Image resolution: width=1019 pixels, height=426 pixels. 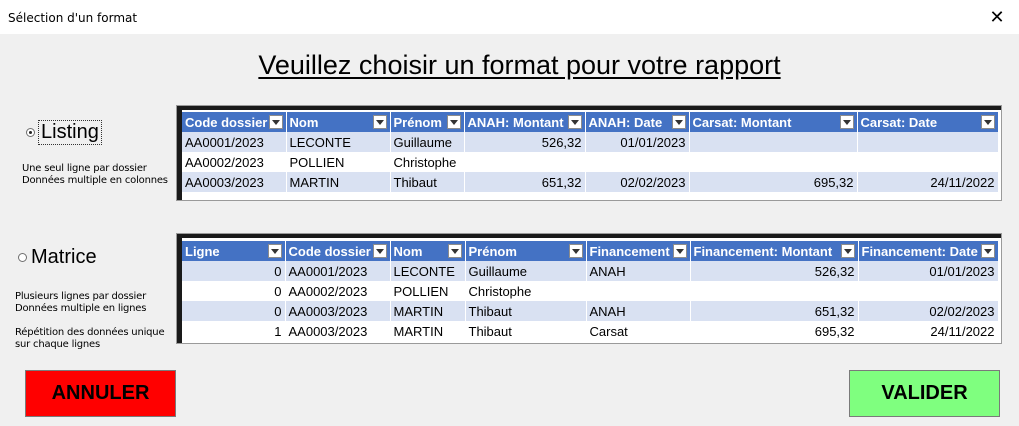 What do you see at coordinates (625, 122) in the screenshot?
I see `listing-column-header-label: ANAH: Date` at bounding box center [625, 122].